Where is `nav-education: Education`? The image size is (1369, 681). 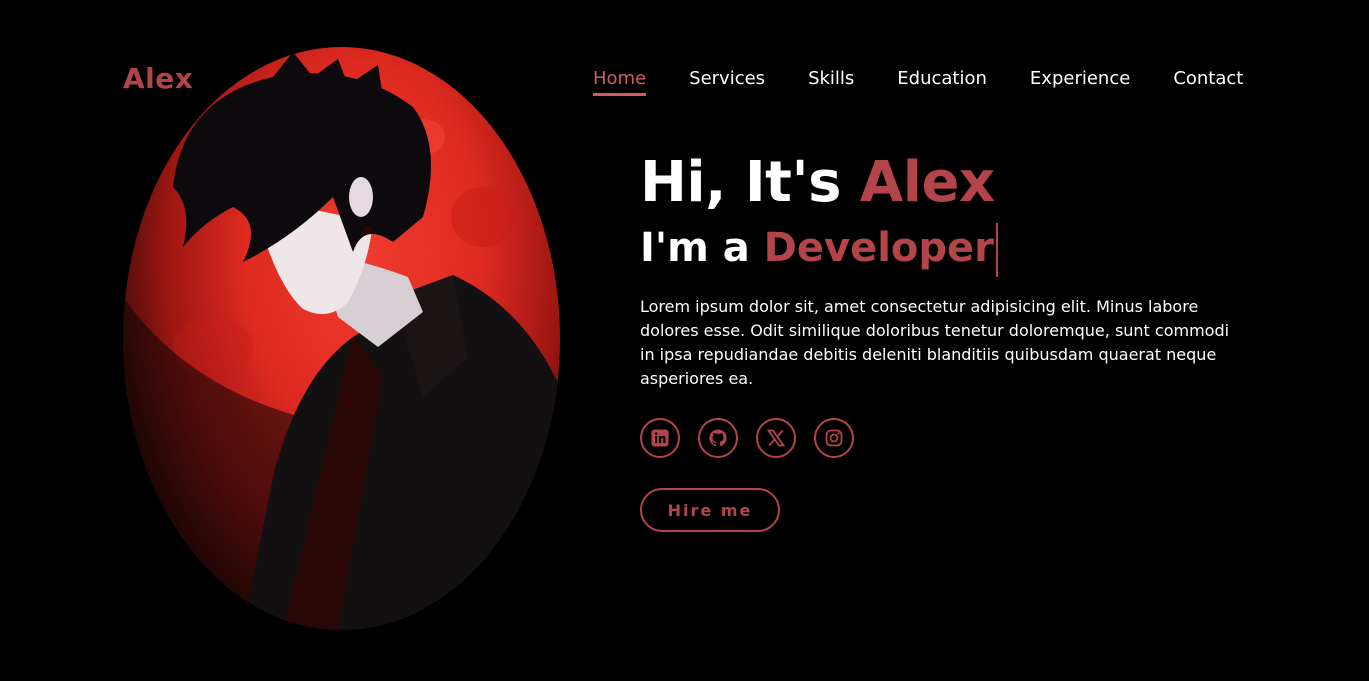 nav-education: Education is located at coordinates (942, 82).